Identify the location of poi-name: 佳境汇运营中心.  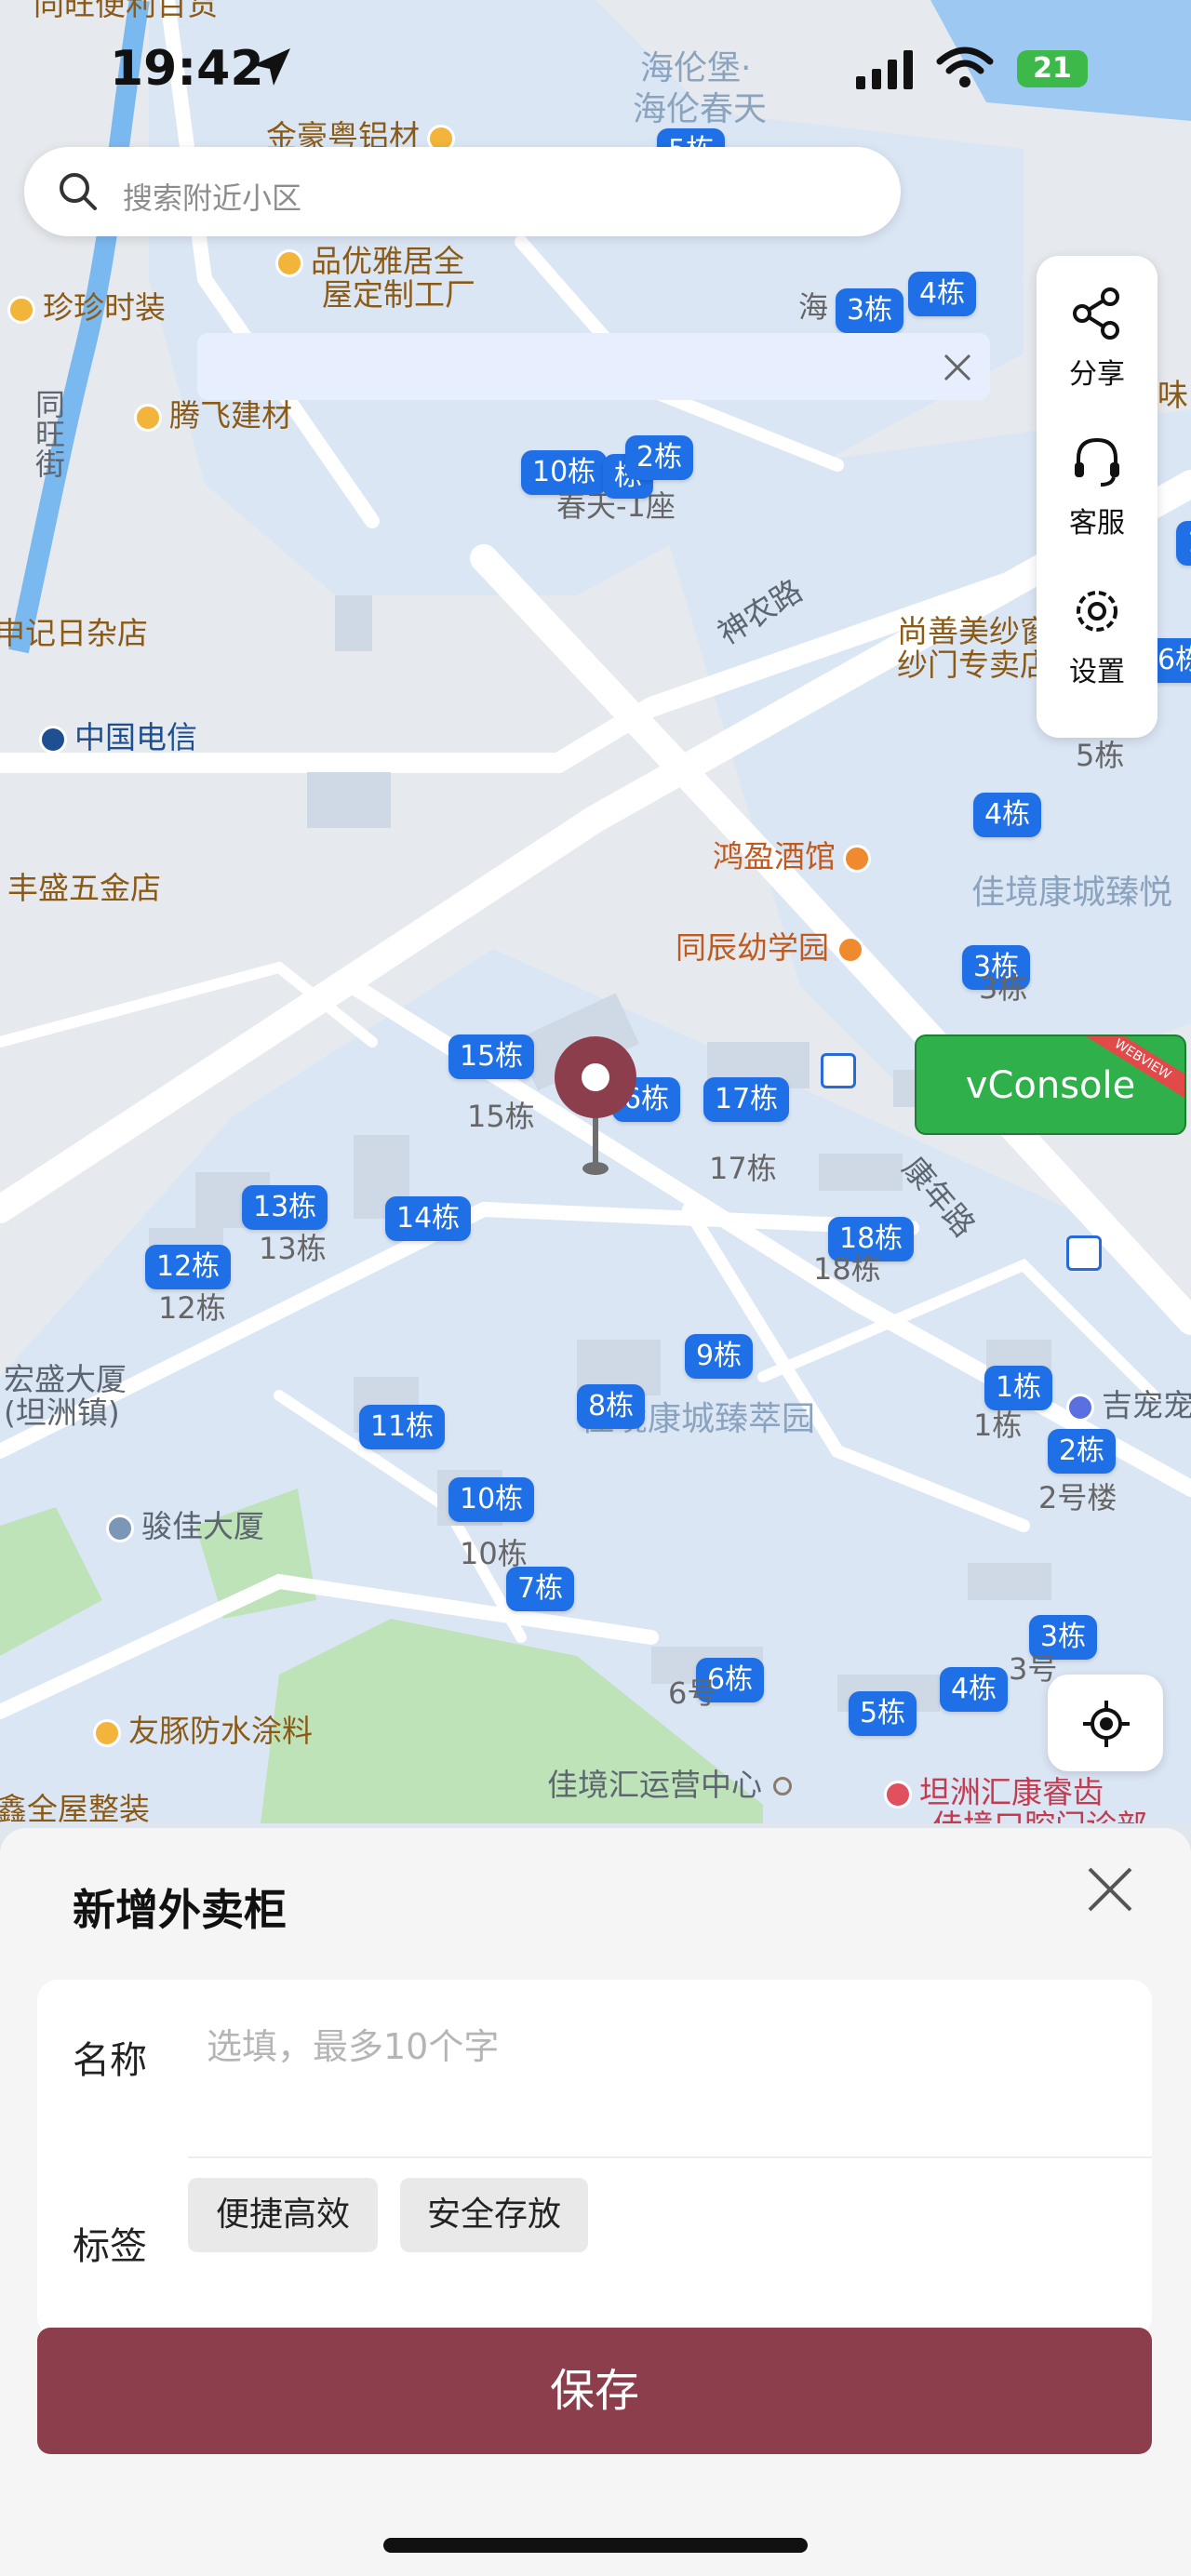
(654, 1785).